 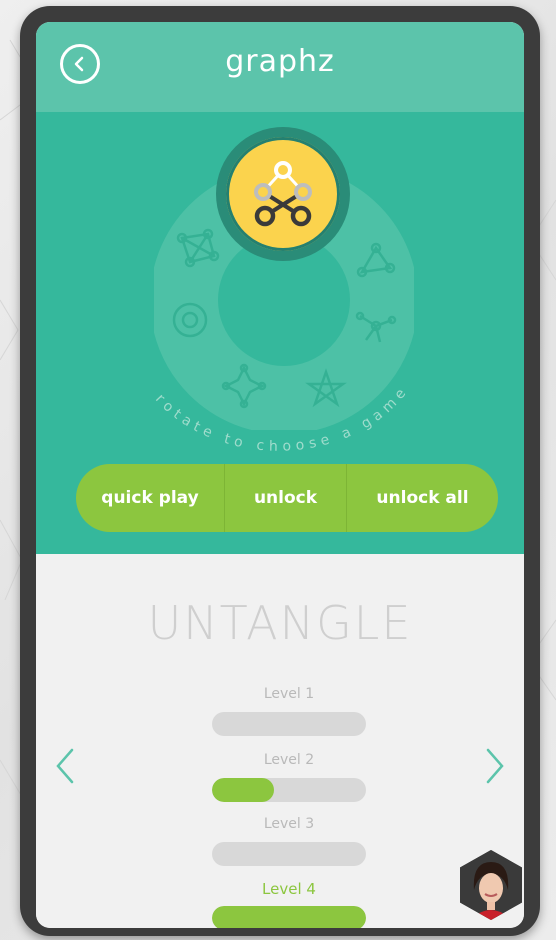 I want to click on selected-game-badge, so click(x=283, y=194).